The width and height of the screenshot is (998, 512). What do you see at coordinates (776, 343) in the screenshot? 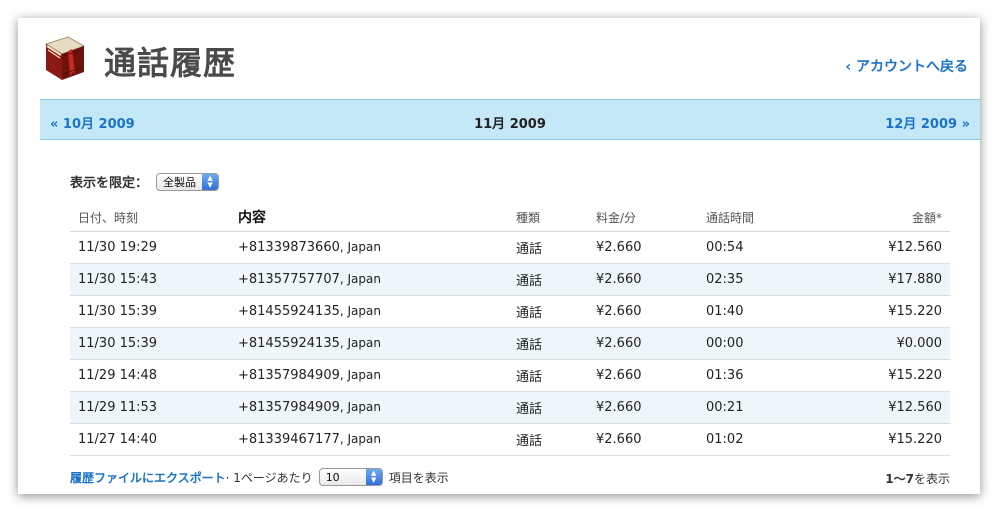
I see `cell-duration: 00:00` at bounding box center [776, 343].